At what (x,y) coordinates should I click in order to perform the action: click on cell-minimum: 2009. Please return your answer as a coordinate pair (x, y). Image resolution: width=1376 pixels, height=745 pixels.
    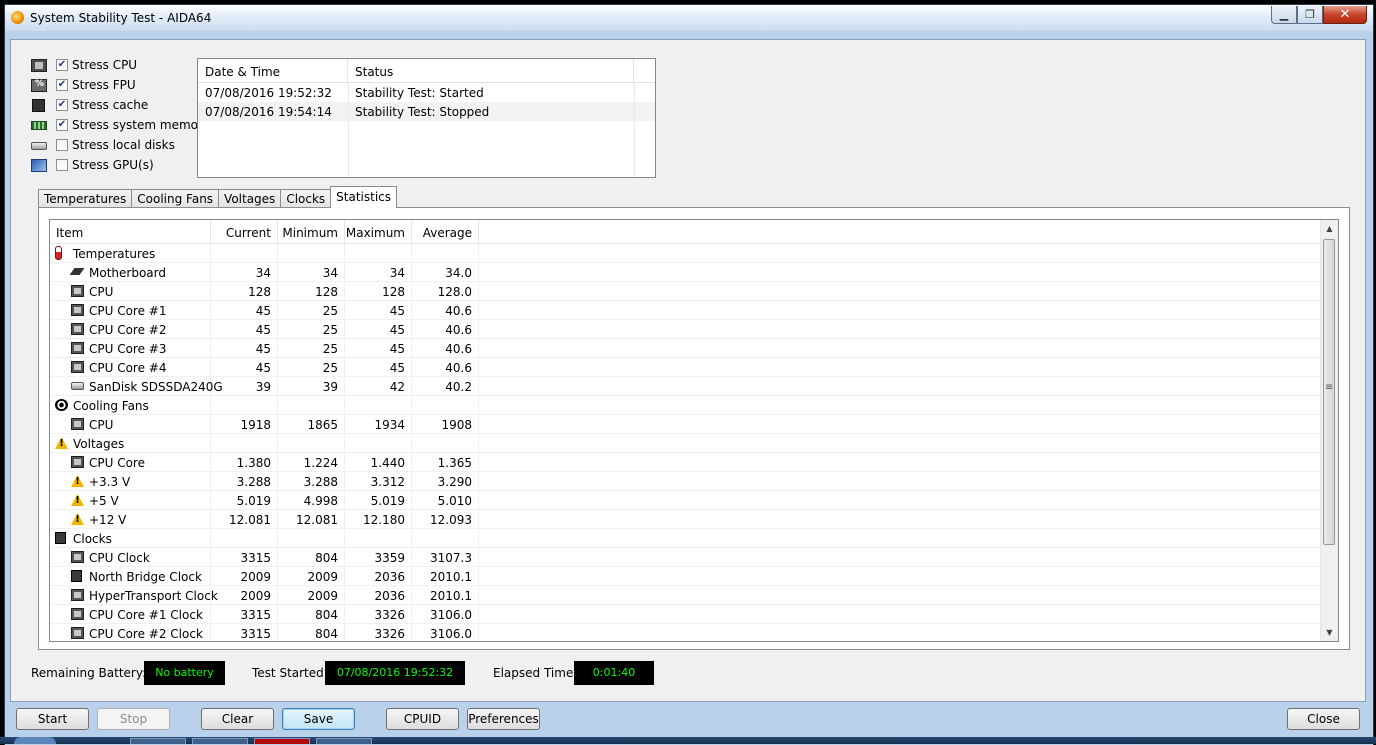
    Looking at the image, I should click on (311, 576).